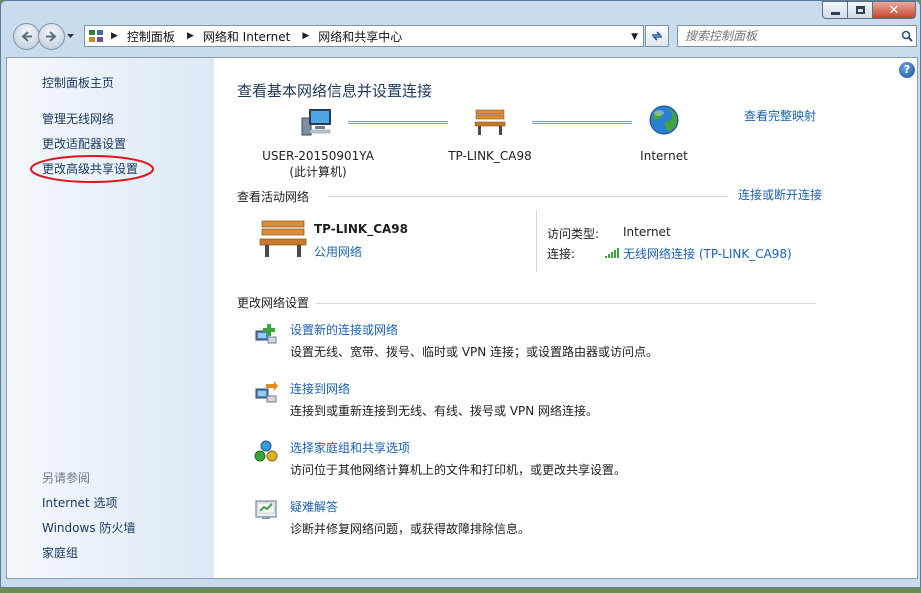 The height and width of the screenshot is (593, 921). I want to click on globe-icon, so click(664, 120).